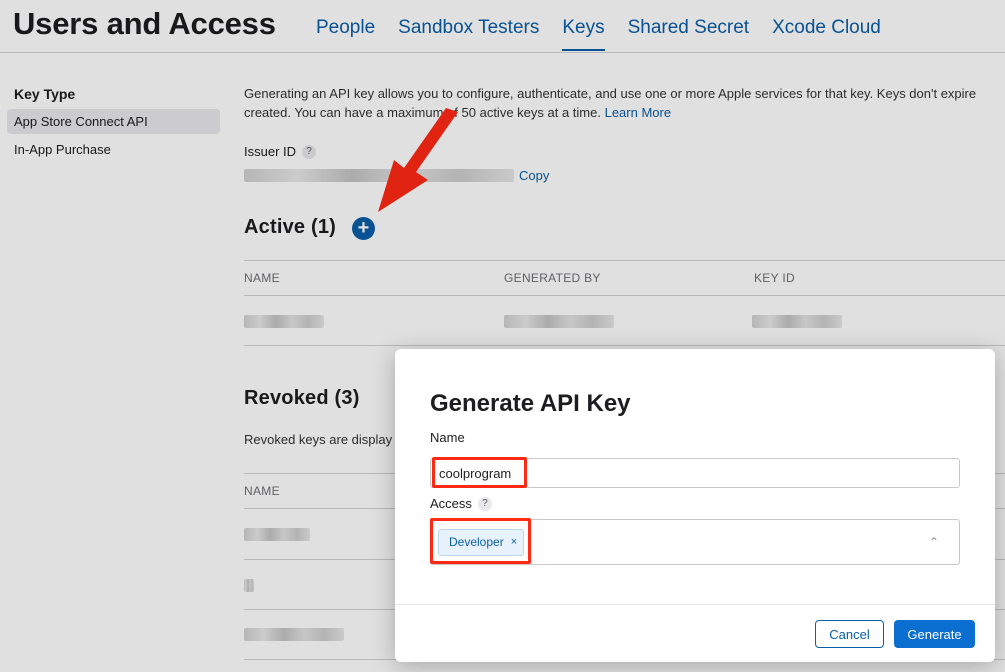 The image size is (1005, 672). Describe the element at coordinates (451, 503) in the screenshot. I see `access-label-text: Access` at that location.